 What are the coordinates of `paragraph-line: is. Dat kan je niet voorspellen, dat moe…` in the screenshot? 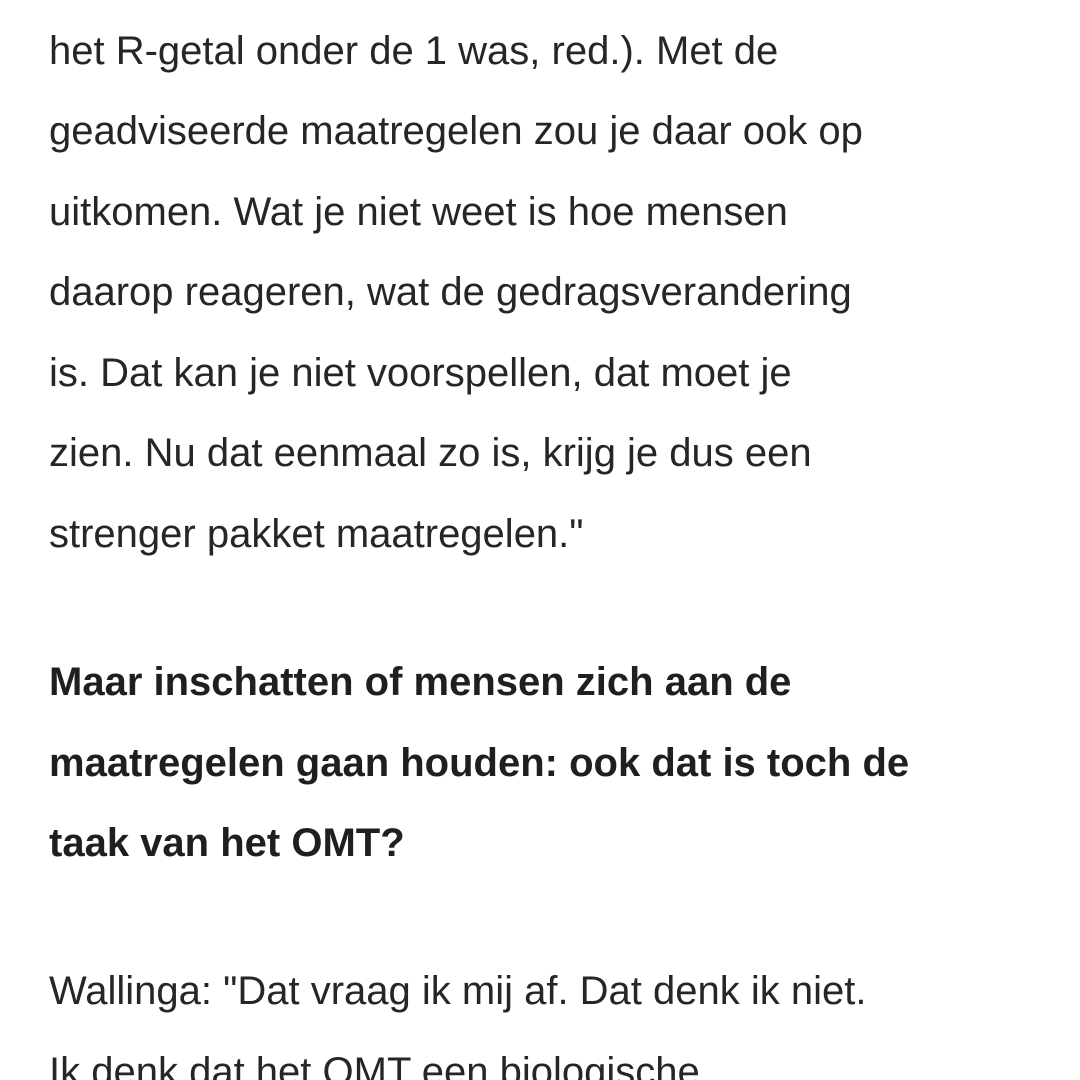 It's located at (420, 373).